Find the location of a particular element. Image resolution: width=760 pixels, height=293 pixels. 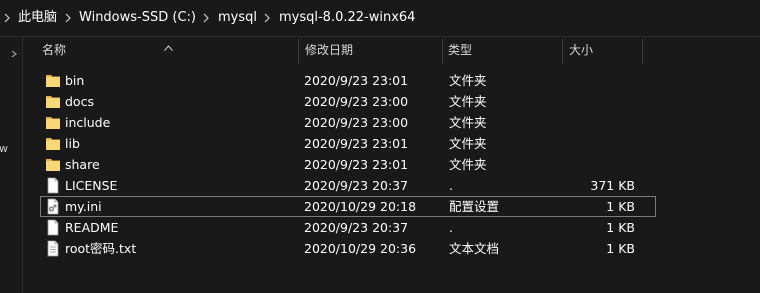

column-header-name: 名称 is located at coordinates (54, 50).